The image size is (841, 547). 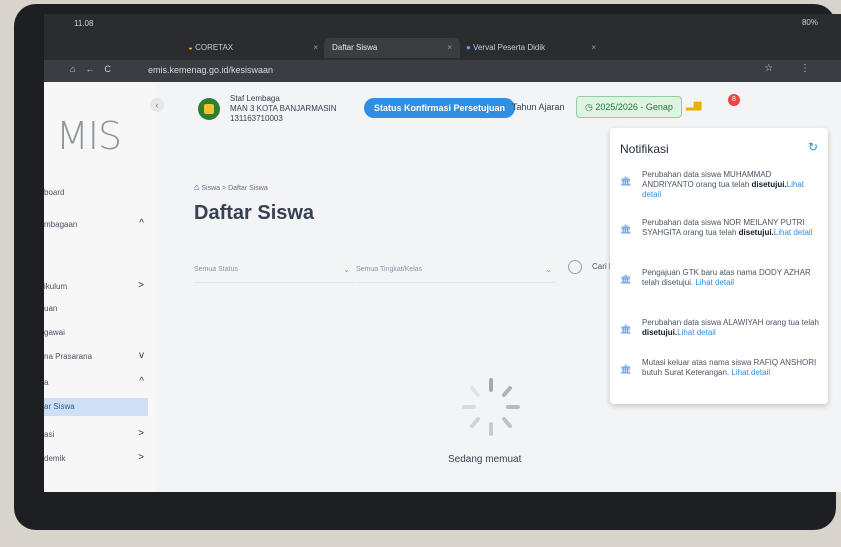 I want to click on breadcrumb: ⌂ Siswa > Daftar Siswa, so click(x=231, y=187).